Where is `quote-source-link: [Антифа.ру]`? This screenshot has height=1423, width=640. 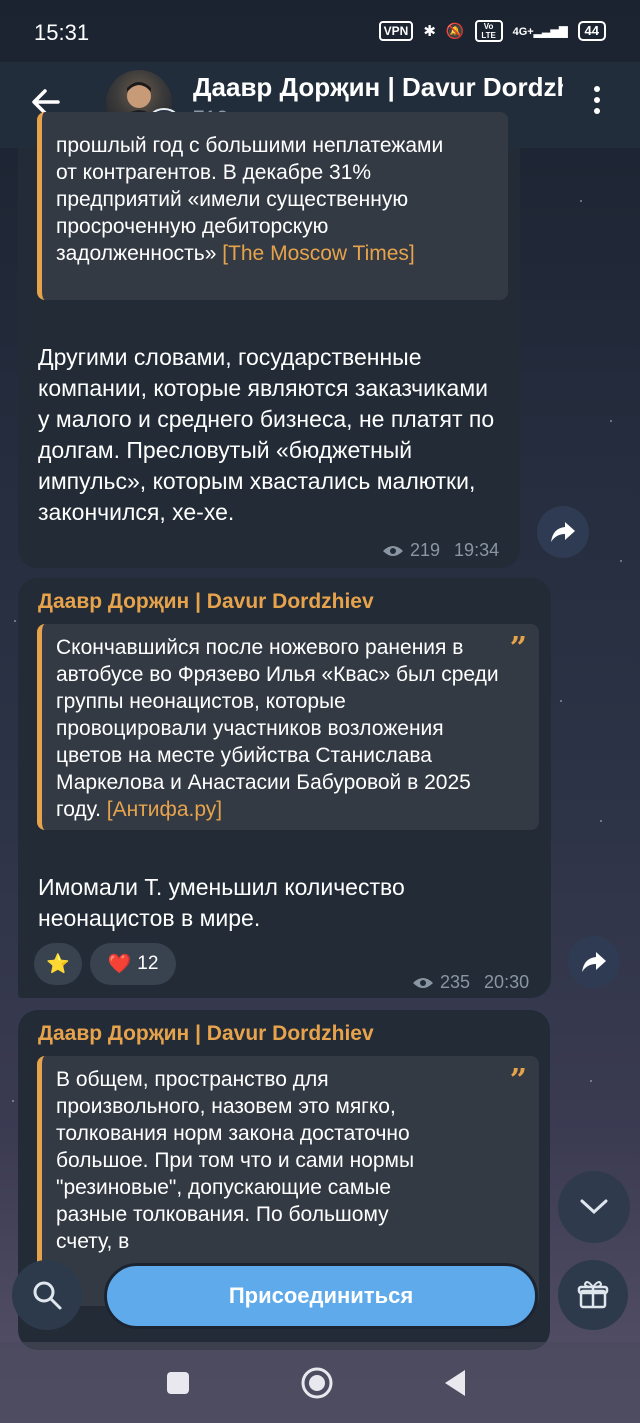
quote-source-link: [Антифа.ру] is located at coordinates (164, 809).